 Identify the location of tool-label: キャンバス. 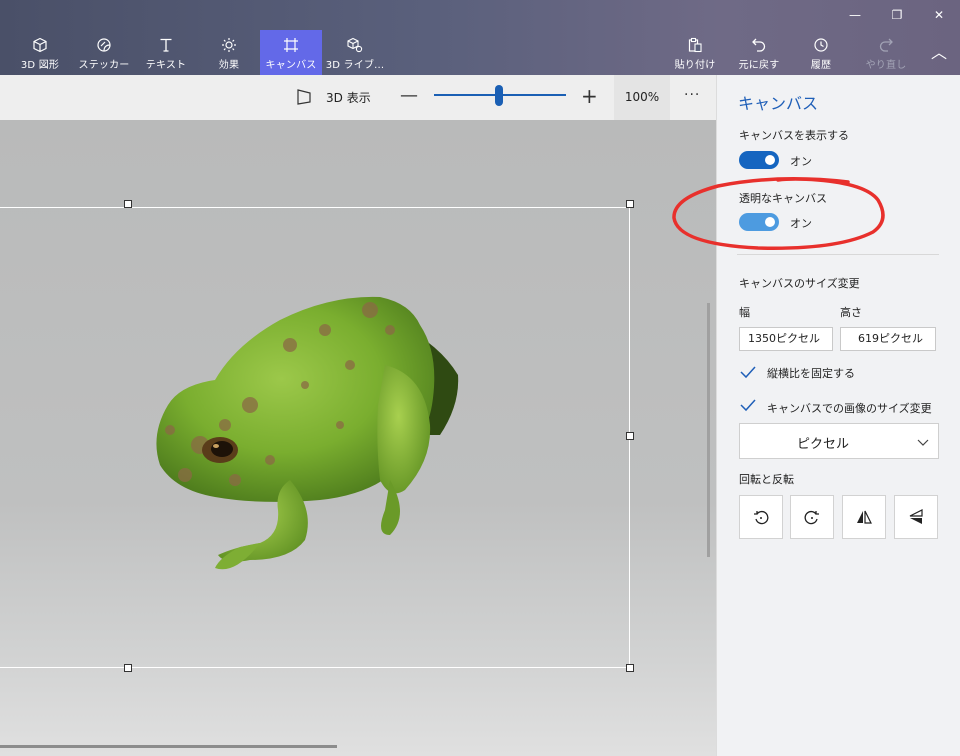
(291, 65).